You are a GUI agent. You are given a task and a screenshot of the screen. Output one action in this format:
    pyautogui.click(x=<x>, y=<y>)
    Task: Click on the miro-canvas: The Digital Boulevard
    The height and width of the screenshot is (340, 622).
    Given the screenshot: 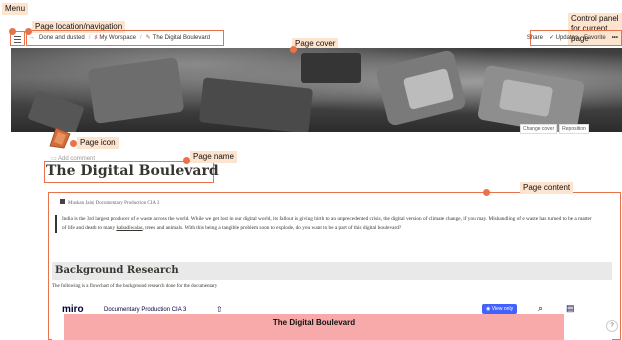 What is the action you would take?
    pyautogui.click(x=314, y=327)
    